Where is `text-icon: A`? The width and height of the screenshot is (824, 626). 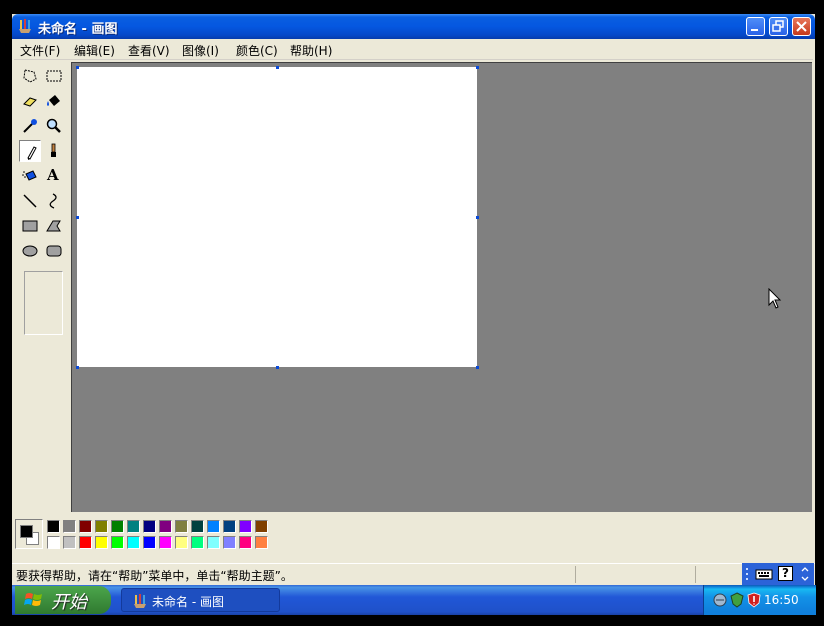 text-icon: A is located at coordinates (53, 175).